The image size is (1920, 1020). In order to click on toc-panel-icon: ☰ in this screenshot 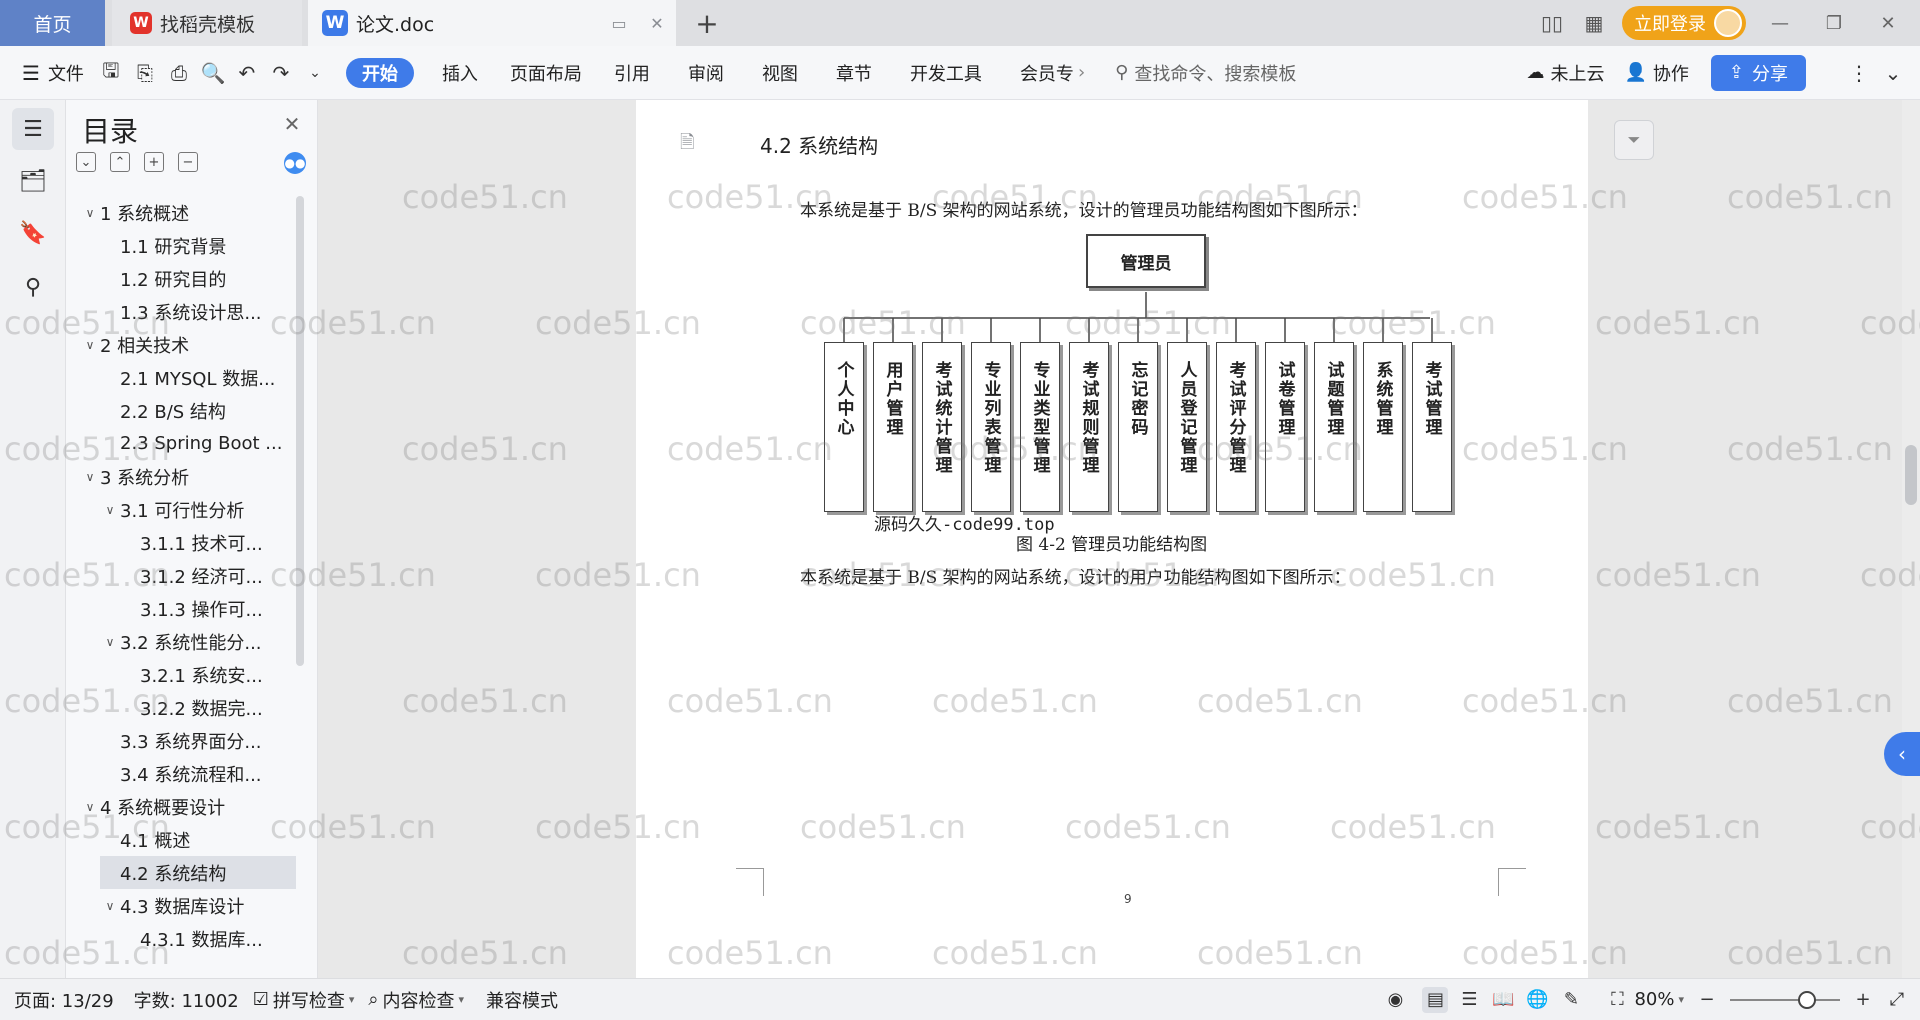, I will do `click(33, 129)`.